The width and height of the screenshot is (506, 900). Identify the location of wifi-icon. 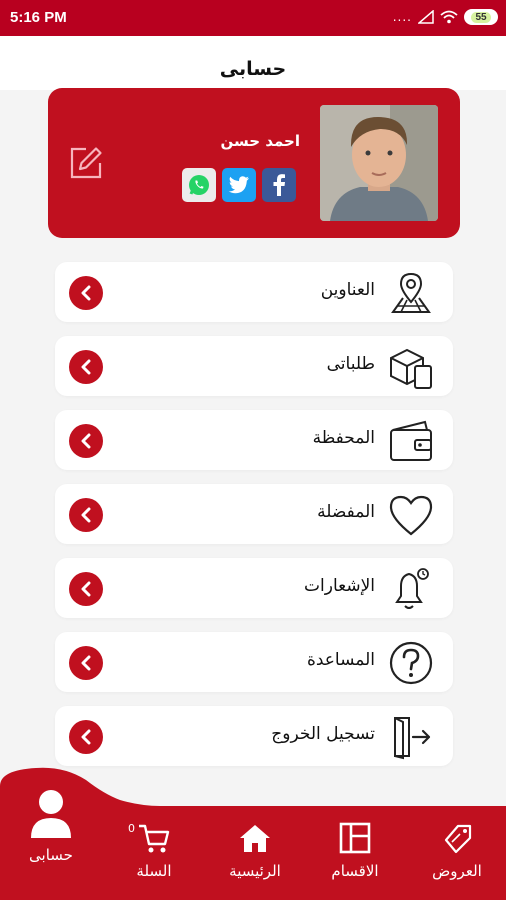
(449, 17).